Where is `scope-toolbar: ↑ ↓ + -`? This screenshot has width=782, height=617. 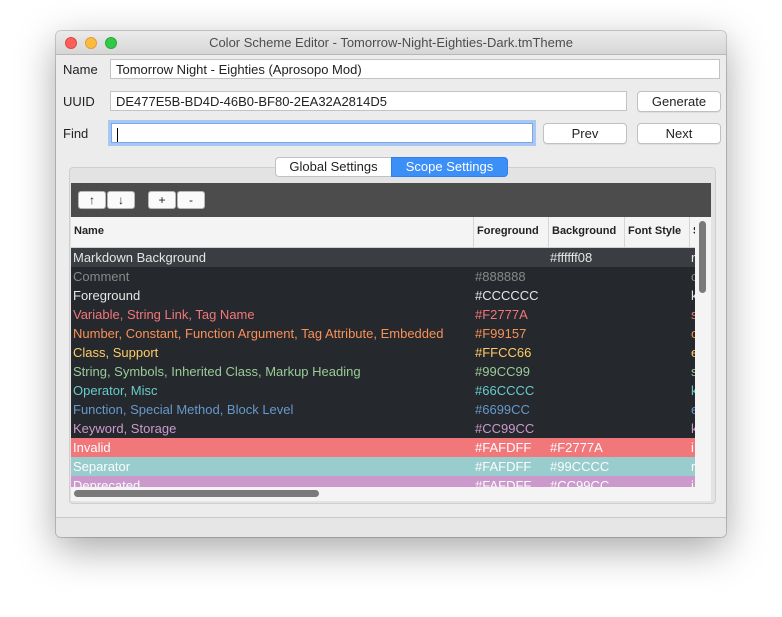
scope-toolbar: ↑ ↓ + - is located at coordinates (391, 200).